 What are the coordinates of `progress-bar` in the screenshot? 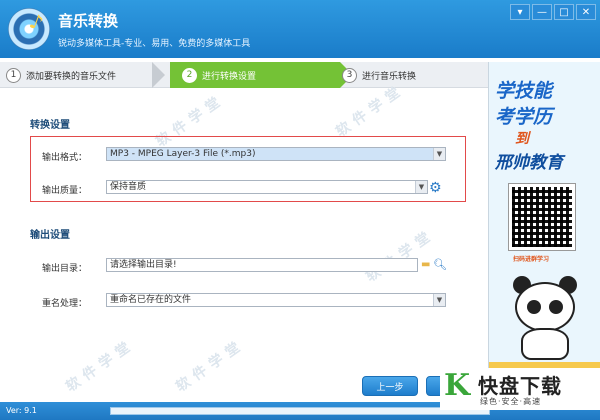 It's located at (300, 411).